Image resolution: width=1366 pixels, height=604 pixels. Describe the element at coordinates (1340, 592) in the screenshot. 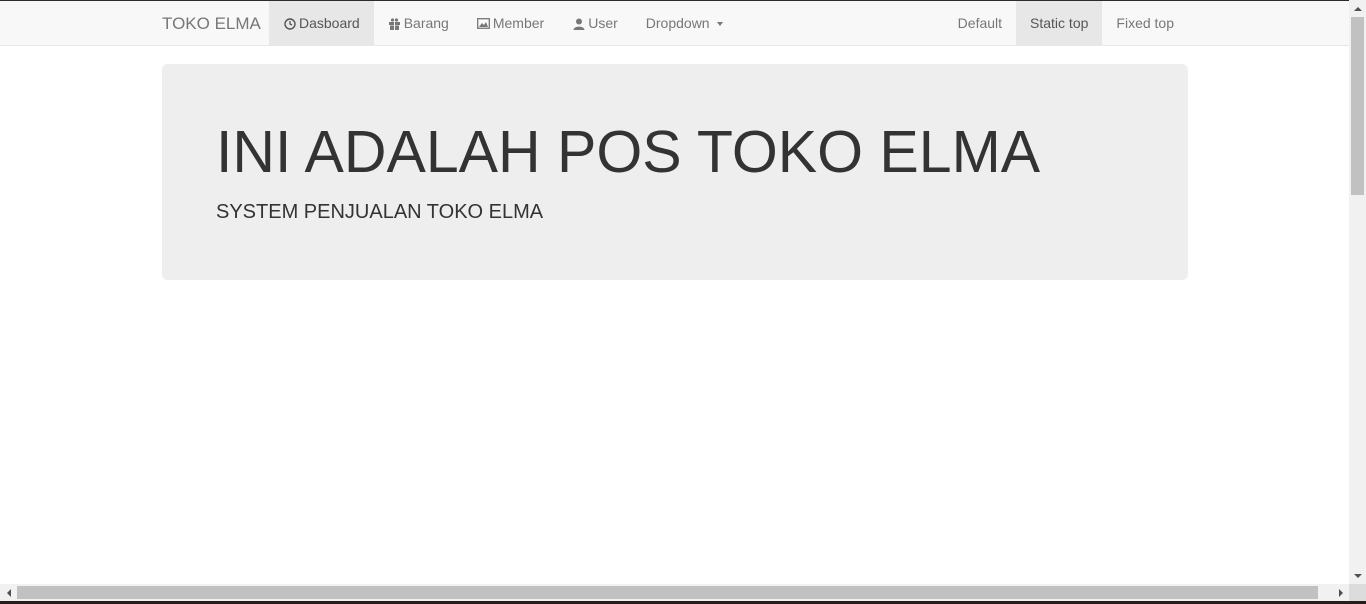

I see `scroll-right-arrow-icon` at that location.